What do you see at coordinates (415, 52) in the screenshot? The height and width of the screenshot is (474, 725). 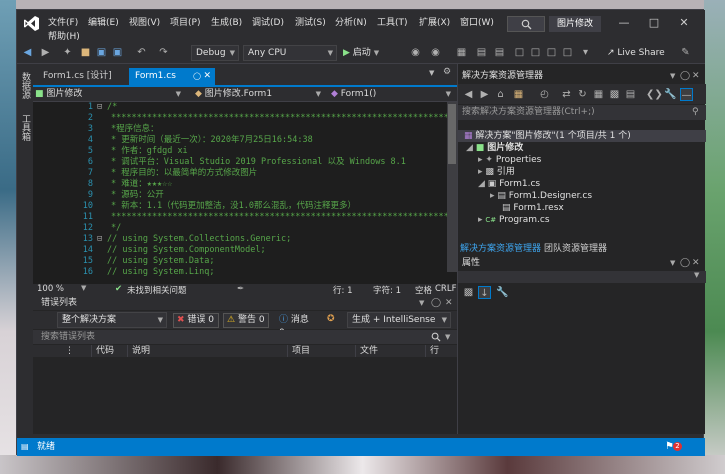 I see `browser-link-icon: ◉` at bounding box center [415, 52].